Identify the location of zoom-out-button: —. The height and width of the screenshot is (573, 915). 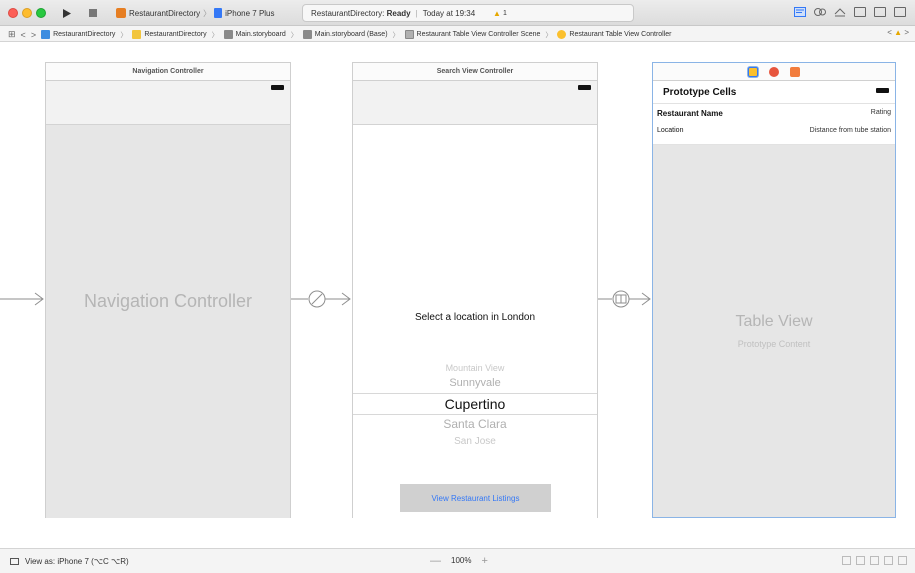
(435, 560).